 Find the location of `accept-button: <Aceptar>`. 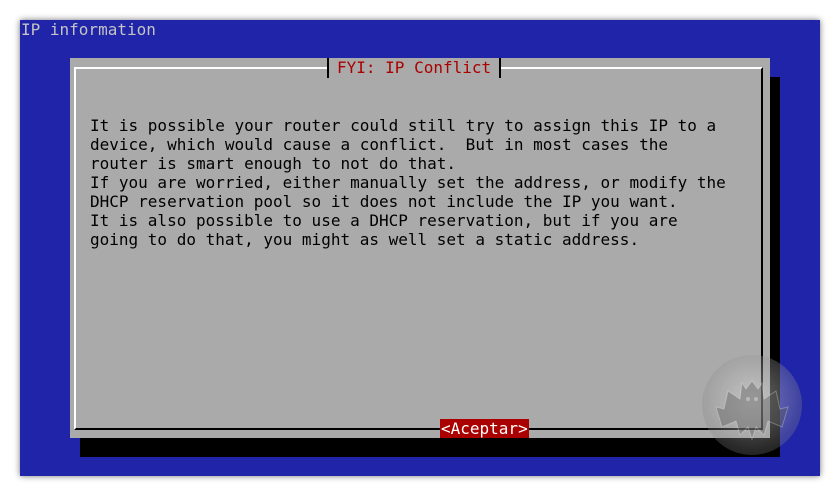

accept-button: <Aceptar> is located at coordinates (484, 428).